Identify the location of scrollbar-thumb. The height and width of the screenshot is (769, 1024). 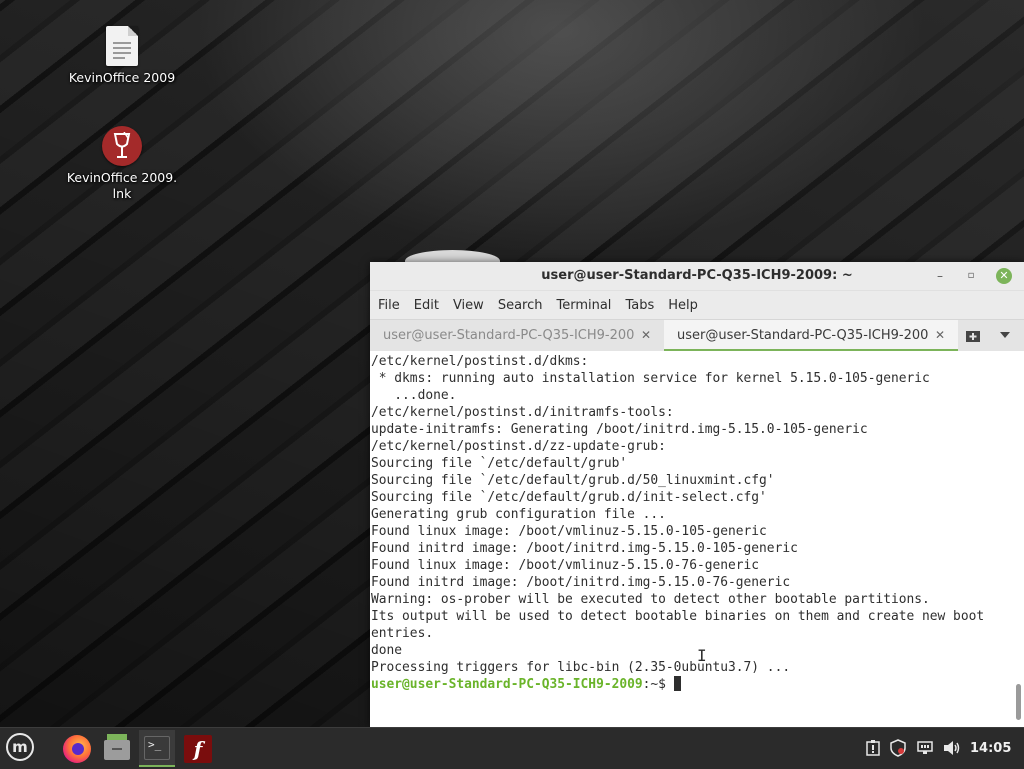
(1018, 702).